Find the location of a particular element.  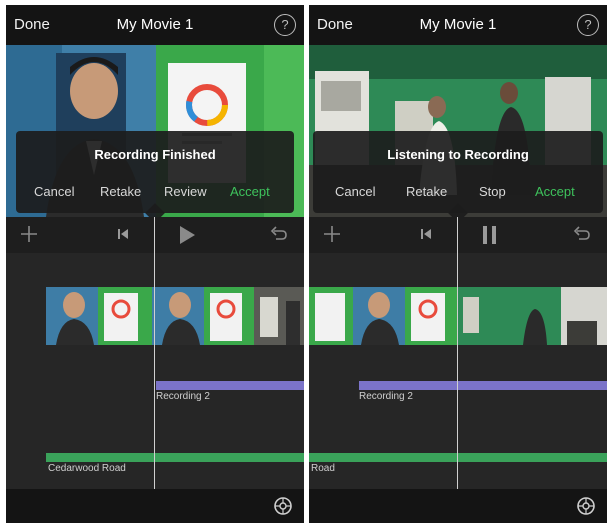

stop-button: Stop is located at coordinates (492, 191).